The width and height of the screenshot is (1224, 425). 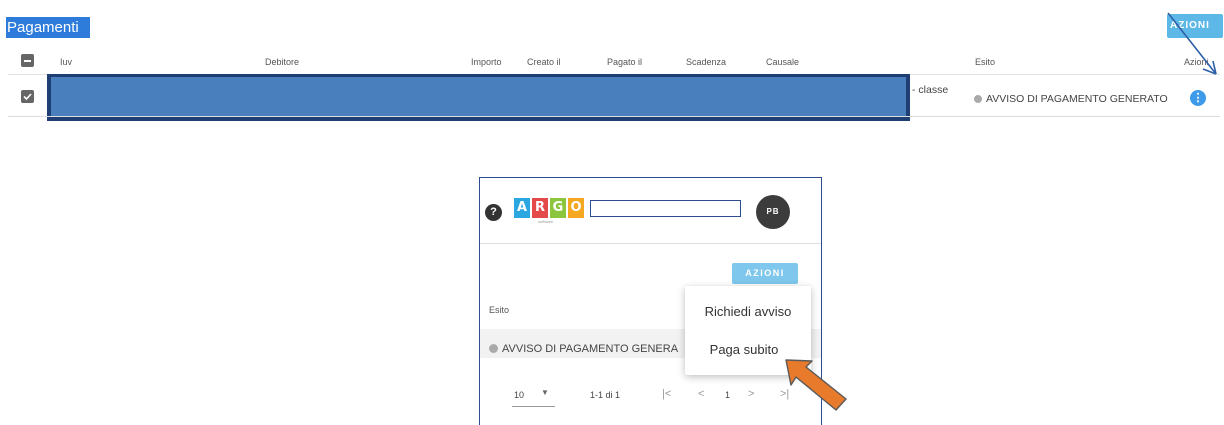 I want to click on logo-subtitle: software, so click(x=546, y=221).